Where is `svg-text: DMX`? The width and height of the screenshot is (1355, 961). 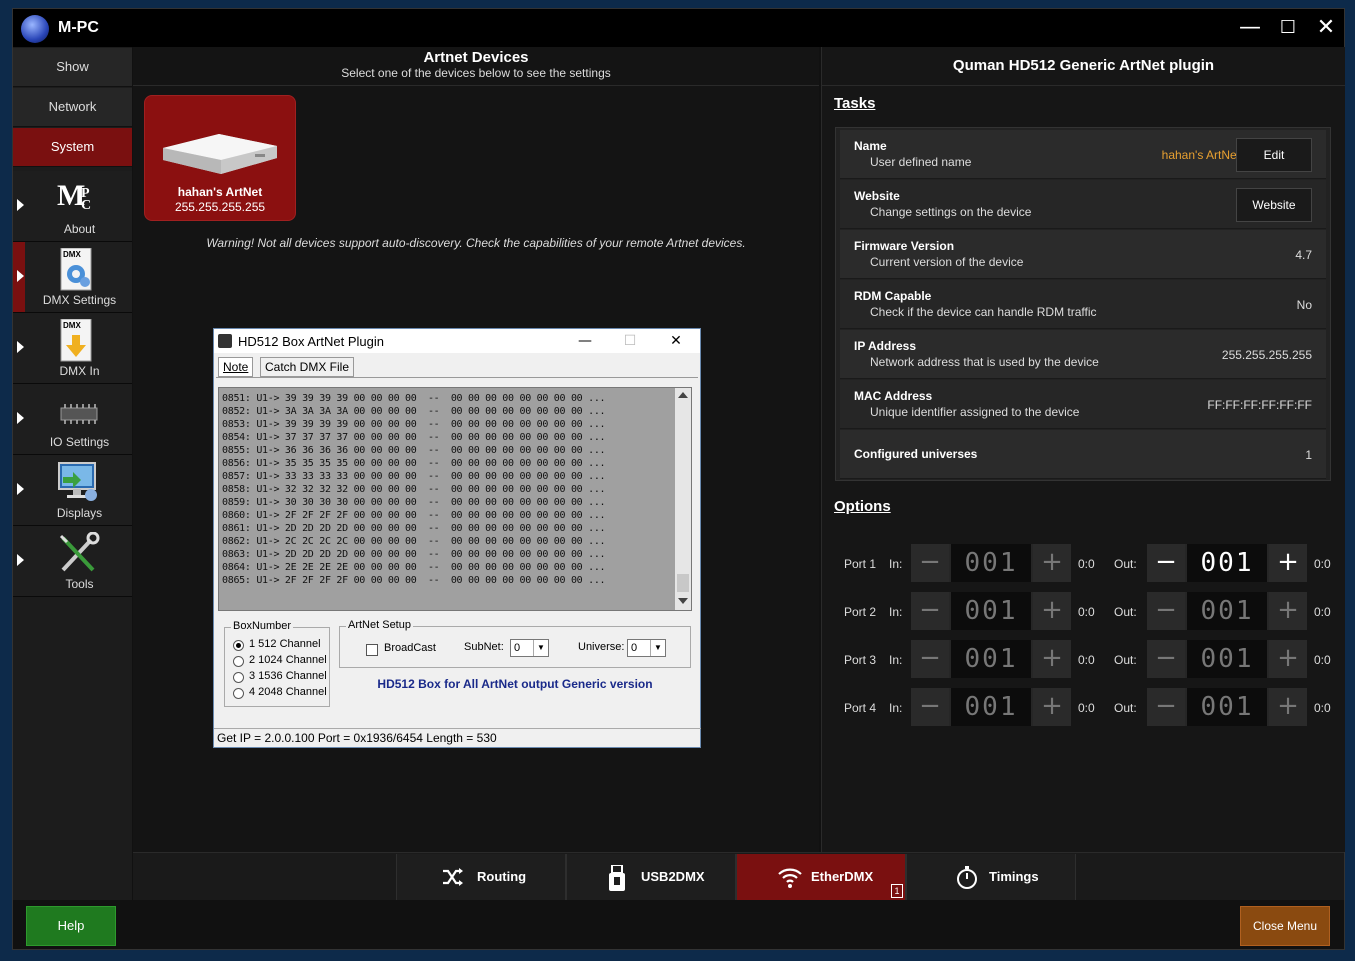
svg-text: DMX is located at coordinates (72, 254).